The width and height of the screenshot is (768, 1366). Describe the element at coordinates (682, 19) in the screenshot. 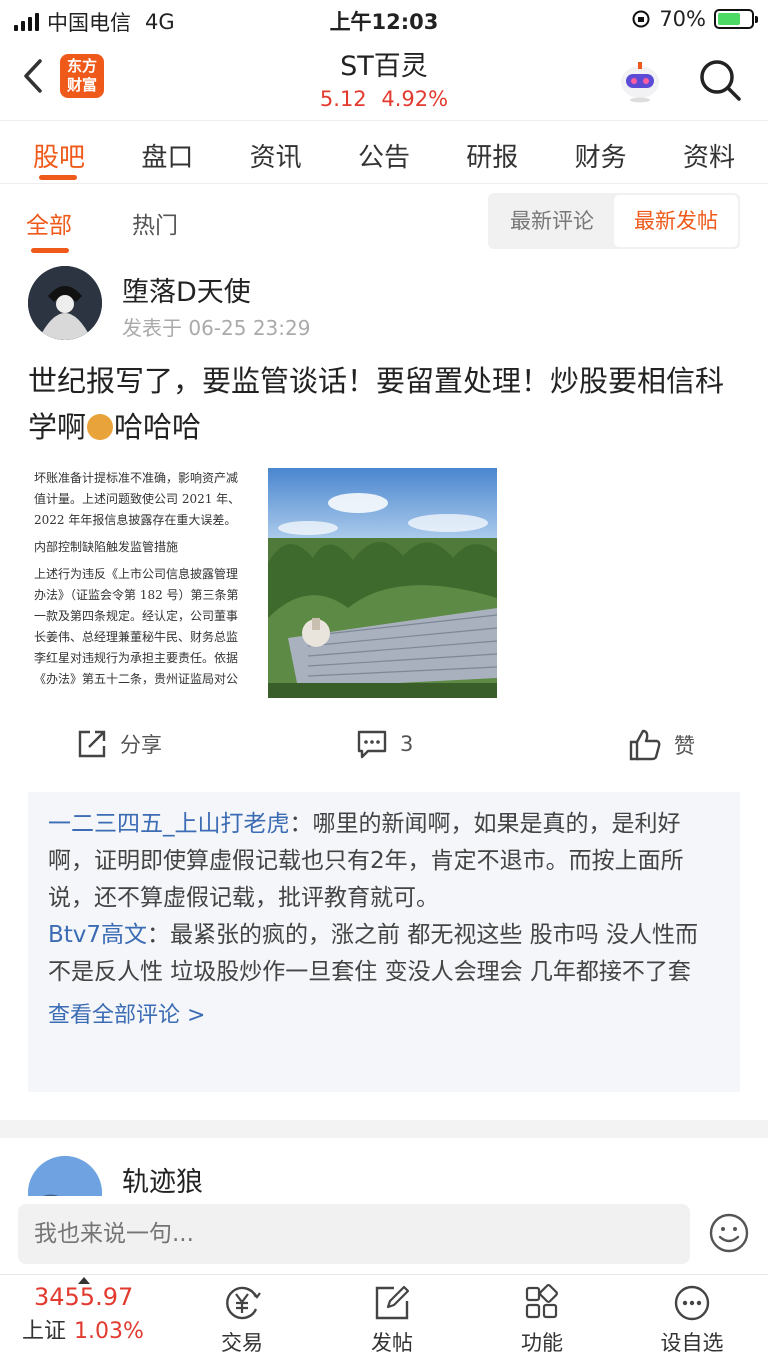

I see `battery-percent: 70%` at that location.